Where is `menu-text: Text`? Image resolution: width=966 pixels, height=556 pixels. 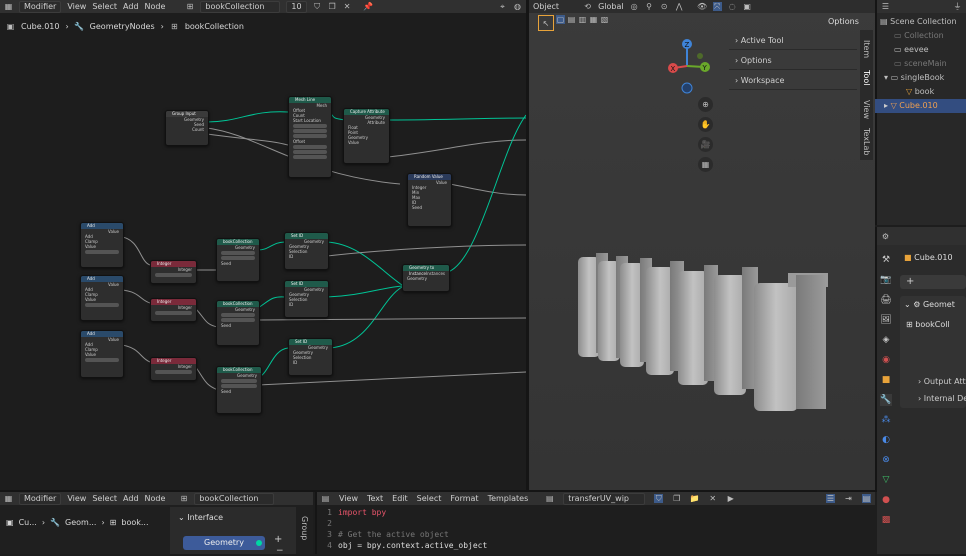 menu-text: Text is located at coordinates (375, 498).